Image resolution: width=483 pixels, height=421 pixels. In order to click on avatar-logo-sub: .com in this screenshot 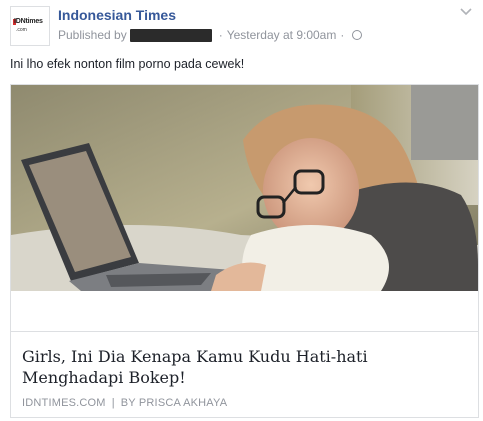, I will do `click(21, 30)`.